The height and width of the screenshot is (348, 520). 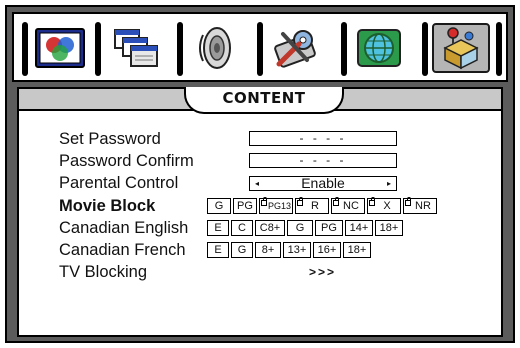 I want to click on canadian-english-label: Canadian English, so click(x=124, y=228).